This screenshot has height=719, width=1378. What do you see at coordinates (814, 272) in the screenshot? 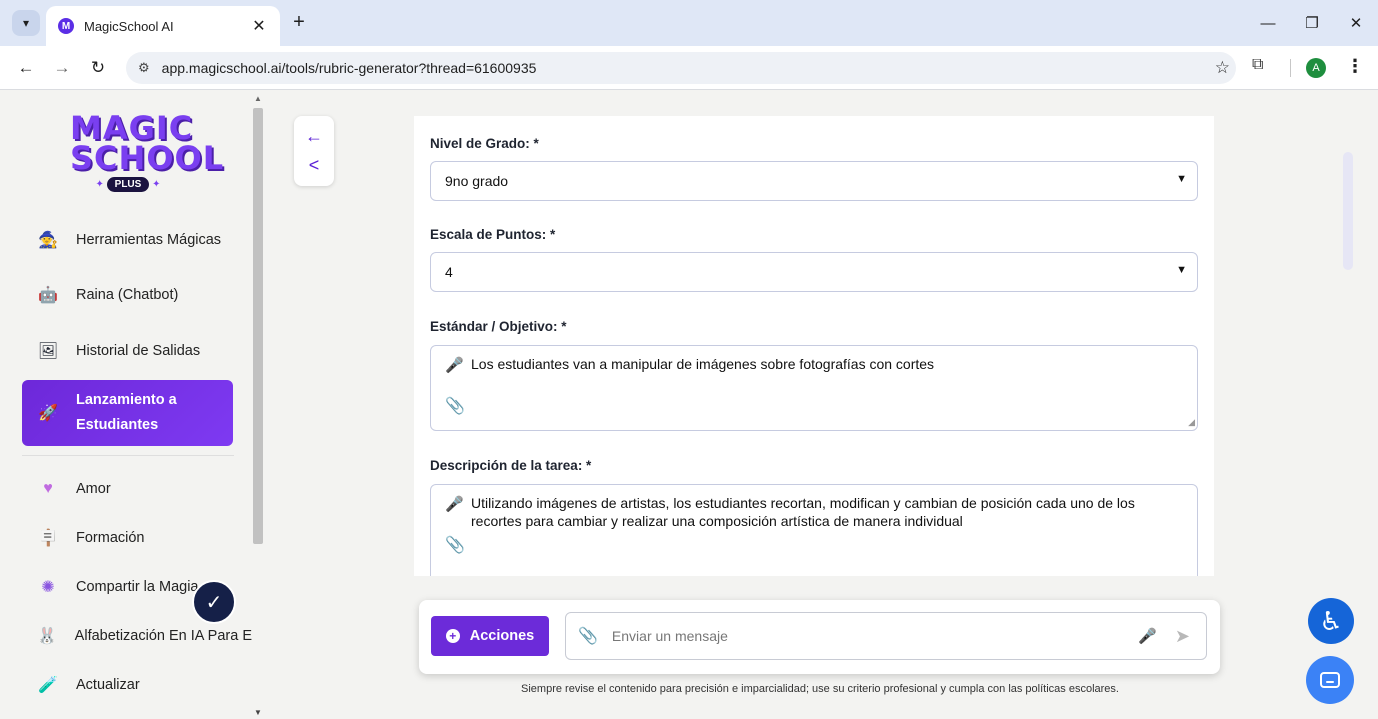
I see `points-select: 4 ▼` at bounding box center [814, 272].